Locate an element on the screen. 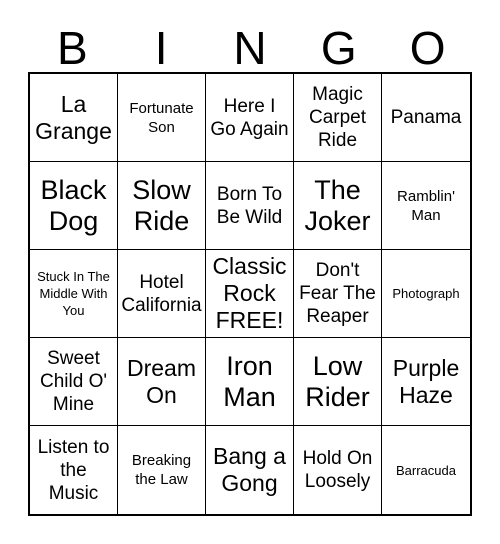 The height and width of the screenshot is (544, 500). bingo-cell-label: Photograph is located at coordinates (426, 293).